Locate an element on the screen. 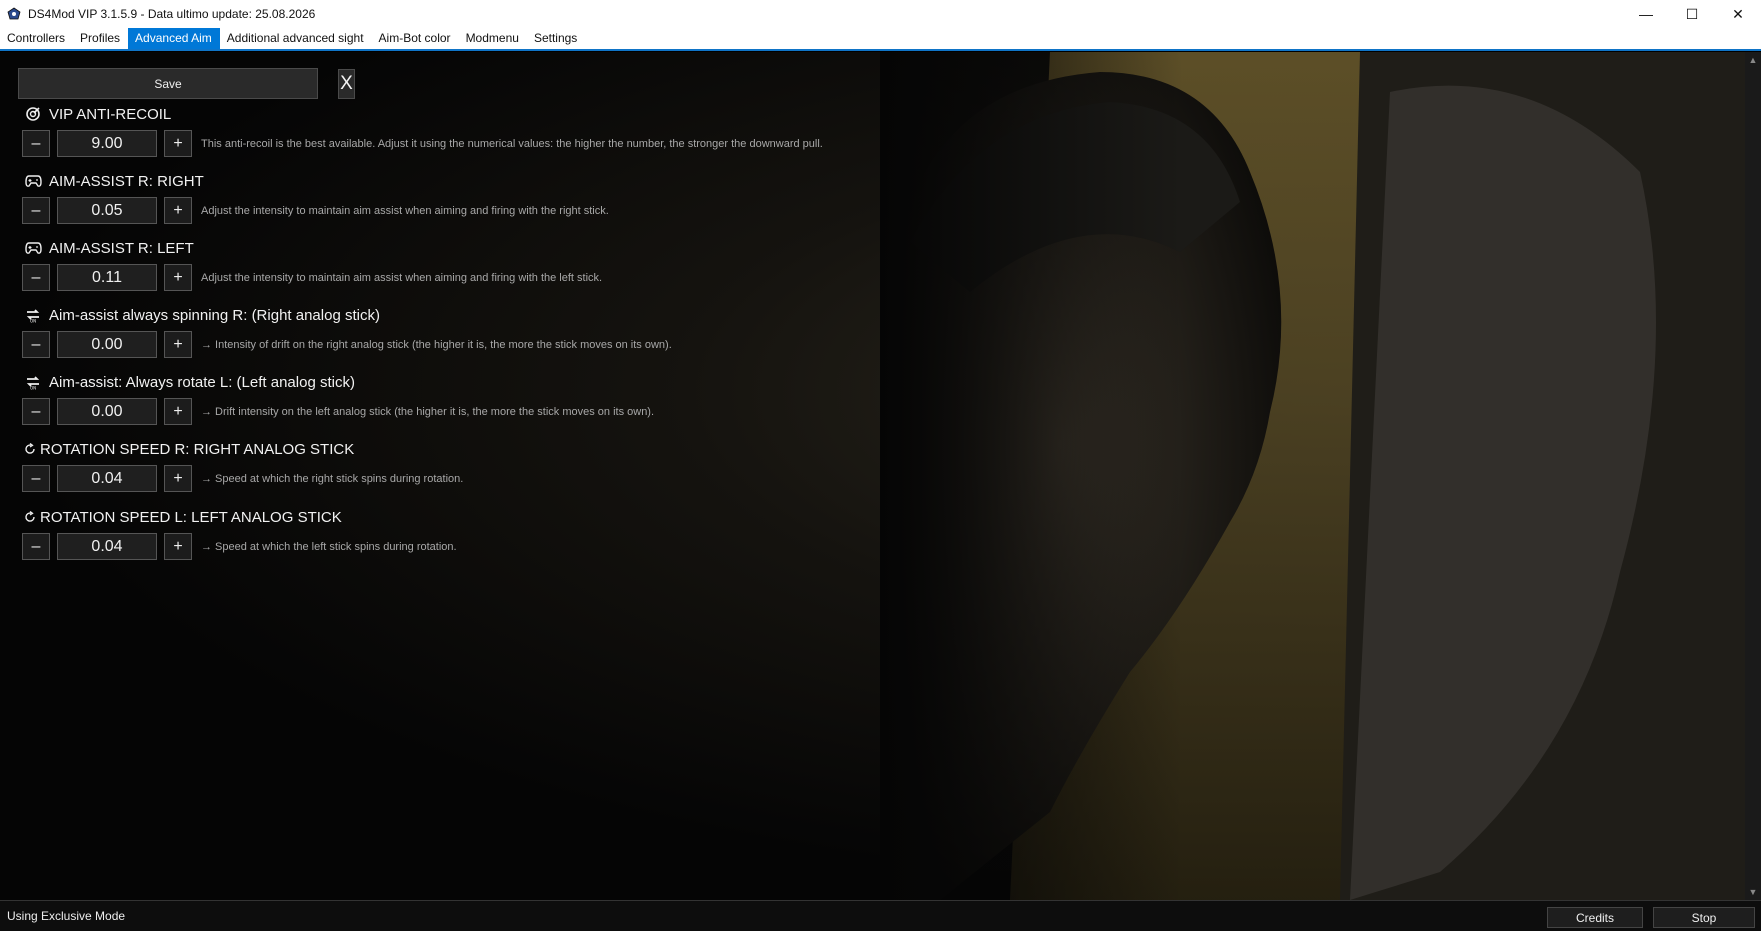  tab-settings: Settings is located at coordinates (556, 38).